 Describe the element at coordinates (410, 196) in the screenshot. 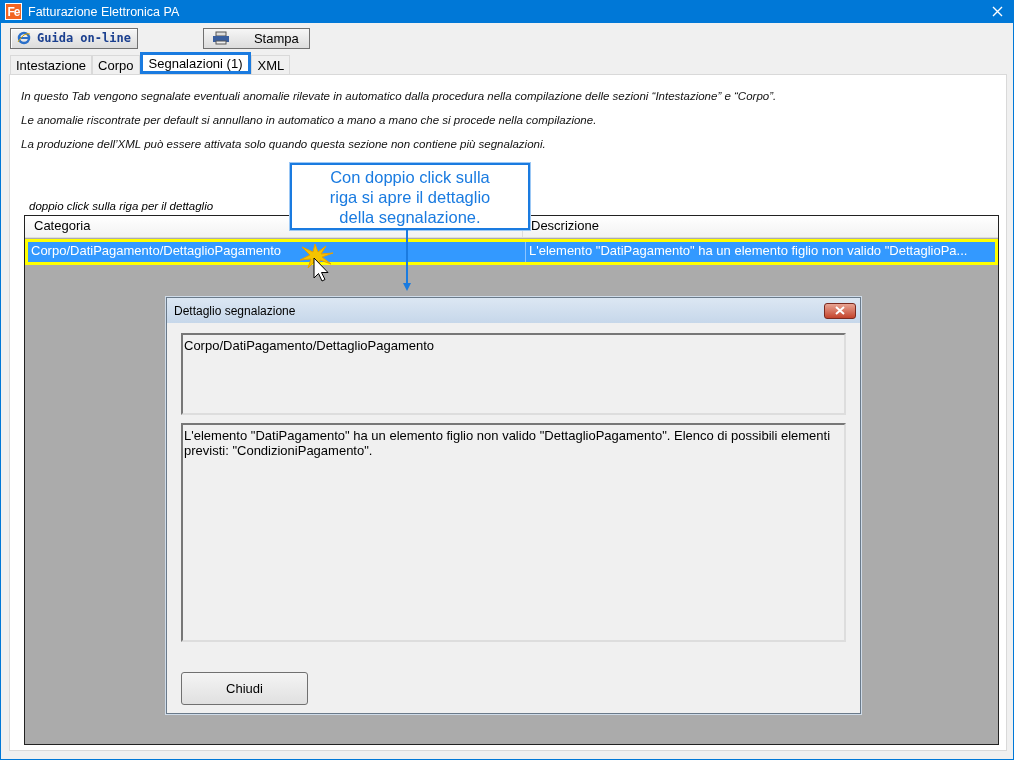

I see `callout-tooltip: Con doppio click sulla riga si apre il dettaglio della segnalazione.` at that location.